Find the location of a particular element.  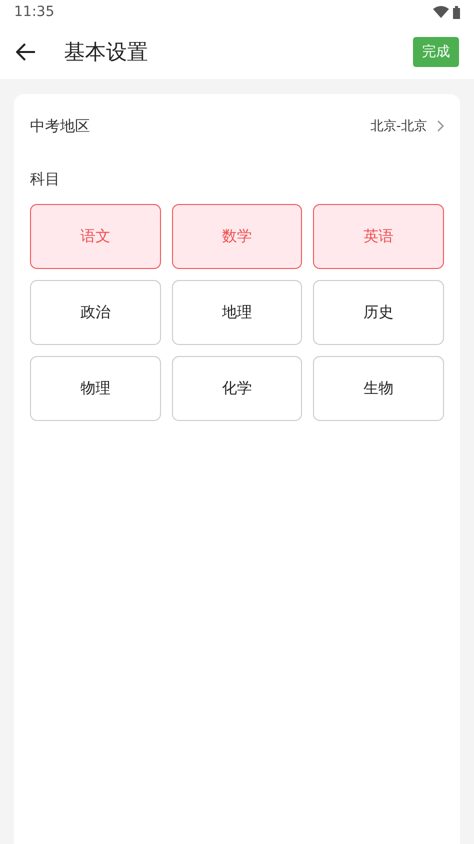

region-value: 北京-北京 is located at coordinates (398, 126).